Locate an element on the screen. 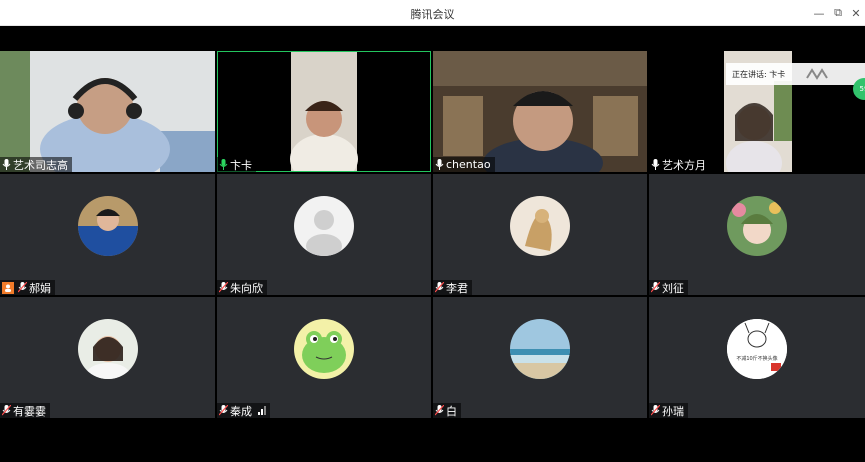  participant-name: chentao is located at coordinates (468, 164).